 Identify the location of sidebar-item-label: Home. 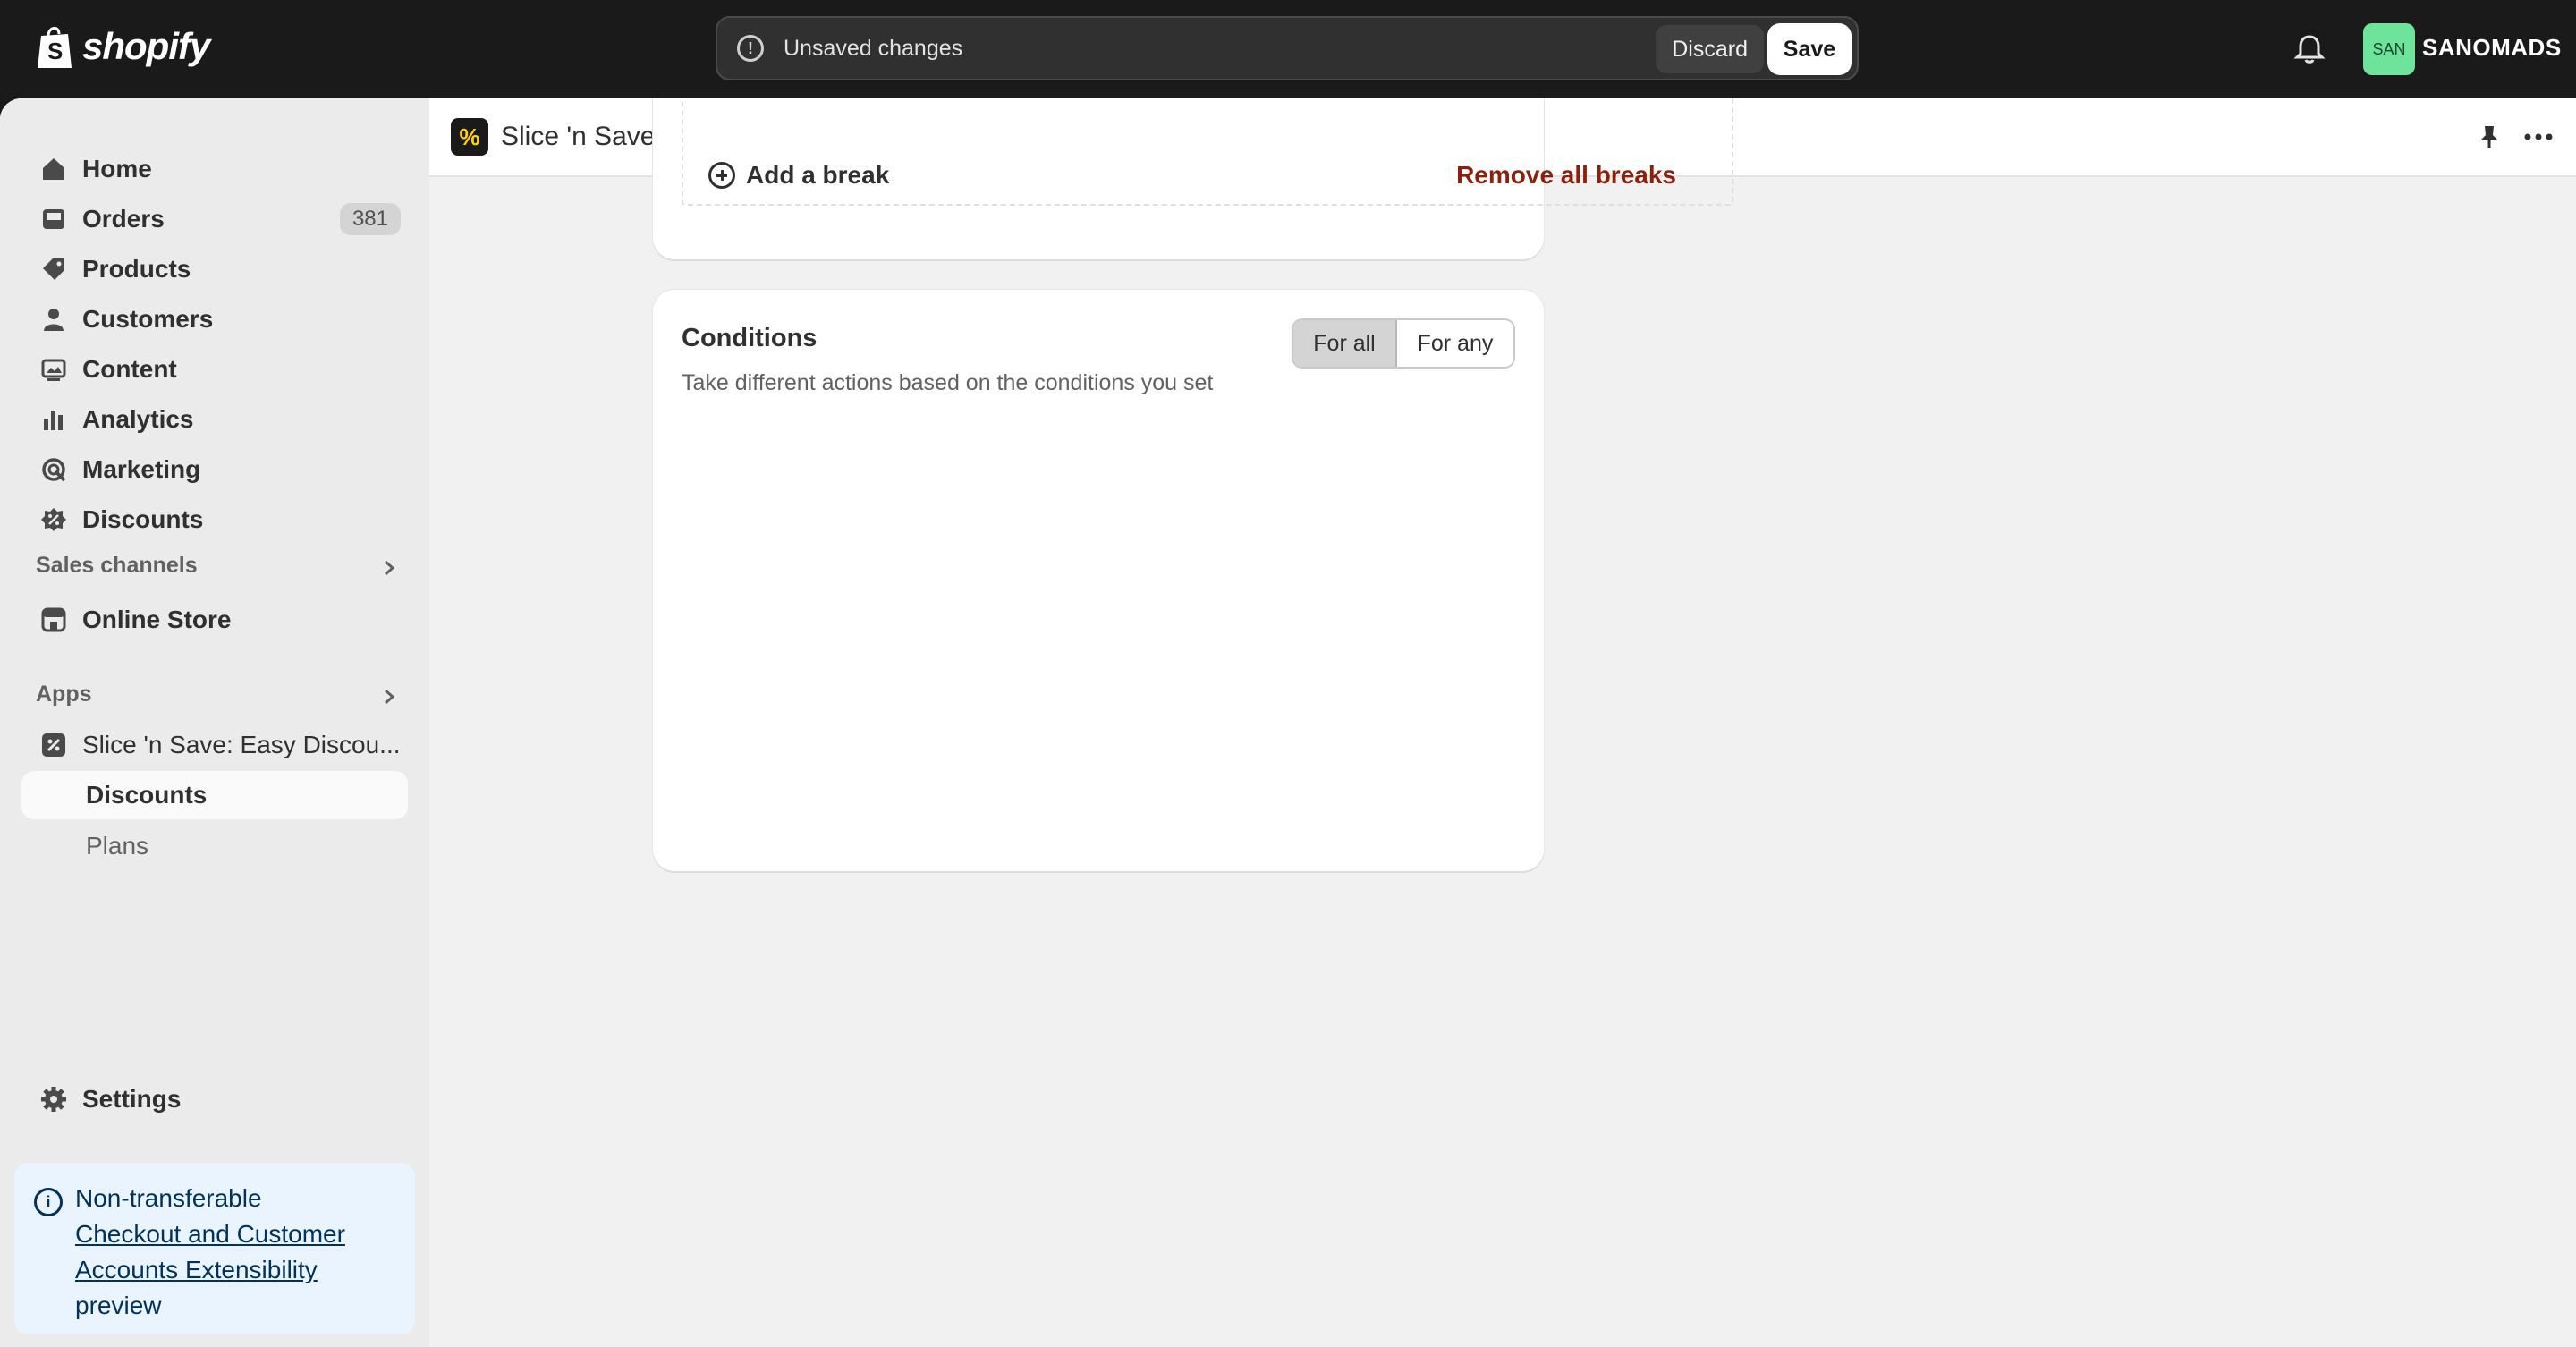
(117, 168).